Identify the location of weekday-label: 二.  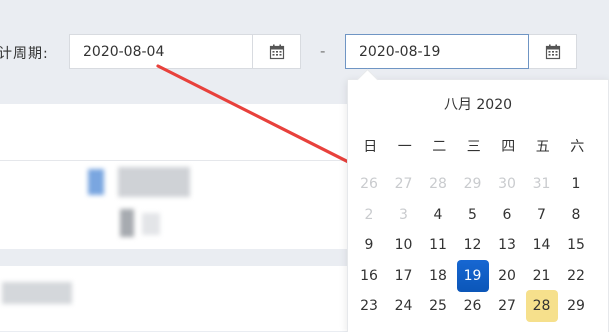
(439, 147).